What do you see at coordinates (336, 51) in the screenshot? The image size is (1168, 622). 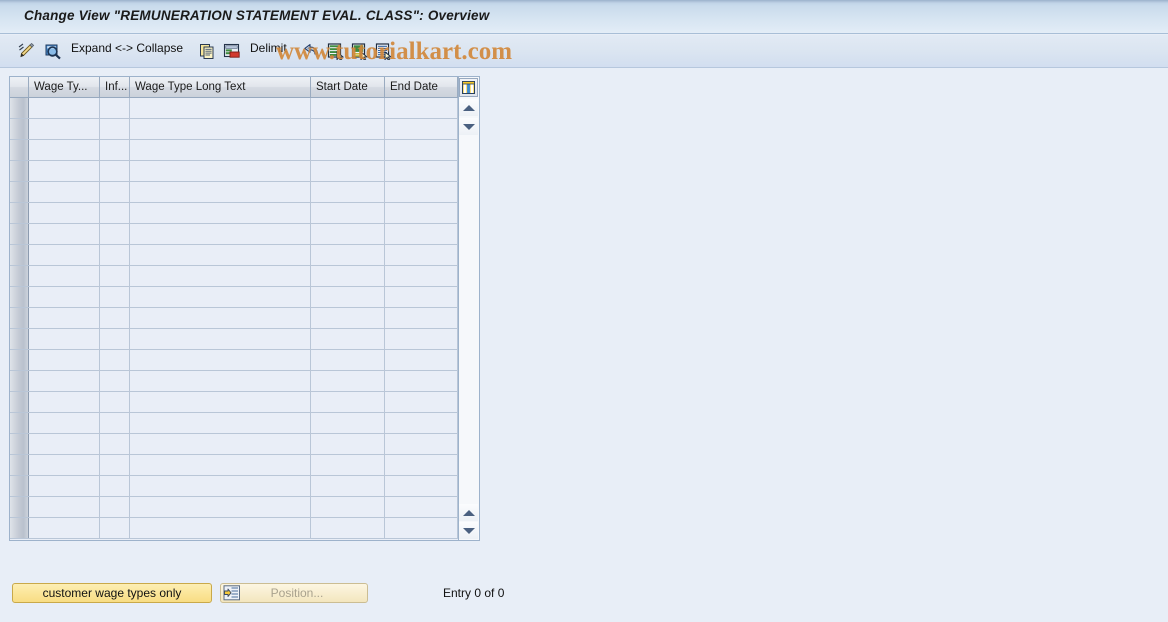 I see `select-all-button` at bounding box center [336, 51].